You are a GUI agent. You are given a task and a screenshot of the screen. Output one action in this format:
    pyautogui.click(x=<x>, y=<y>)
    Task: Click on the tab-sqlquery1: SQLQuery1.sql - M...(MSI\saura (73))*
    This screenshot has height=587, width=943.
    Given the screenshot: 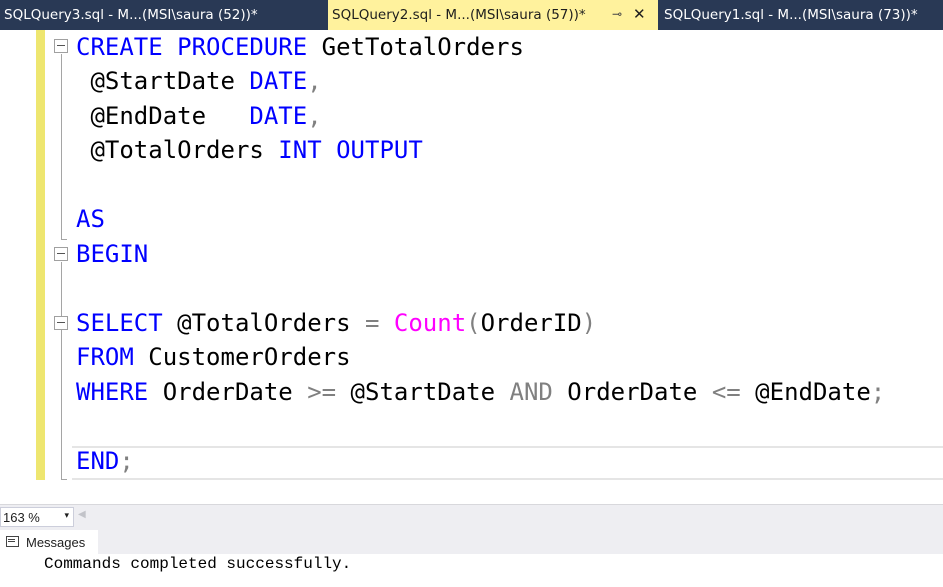 What is the action you would take?
    pyautogui.click(x=801, y=15)
    